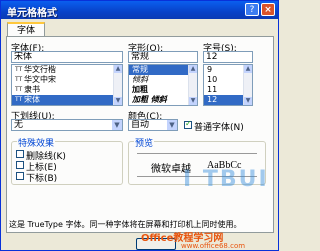  What do you see at coordinates (213, 246) in the screenshot?
I see `watermark-url: www.office68.com` at bounding box center [213, 246].